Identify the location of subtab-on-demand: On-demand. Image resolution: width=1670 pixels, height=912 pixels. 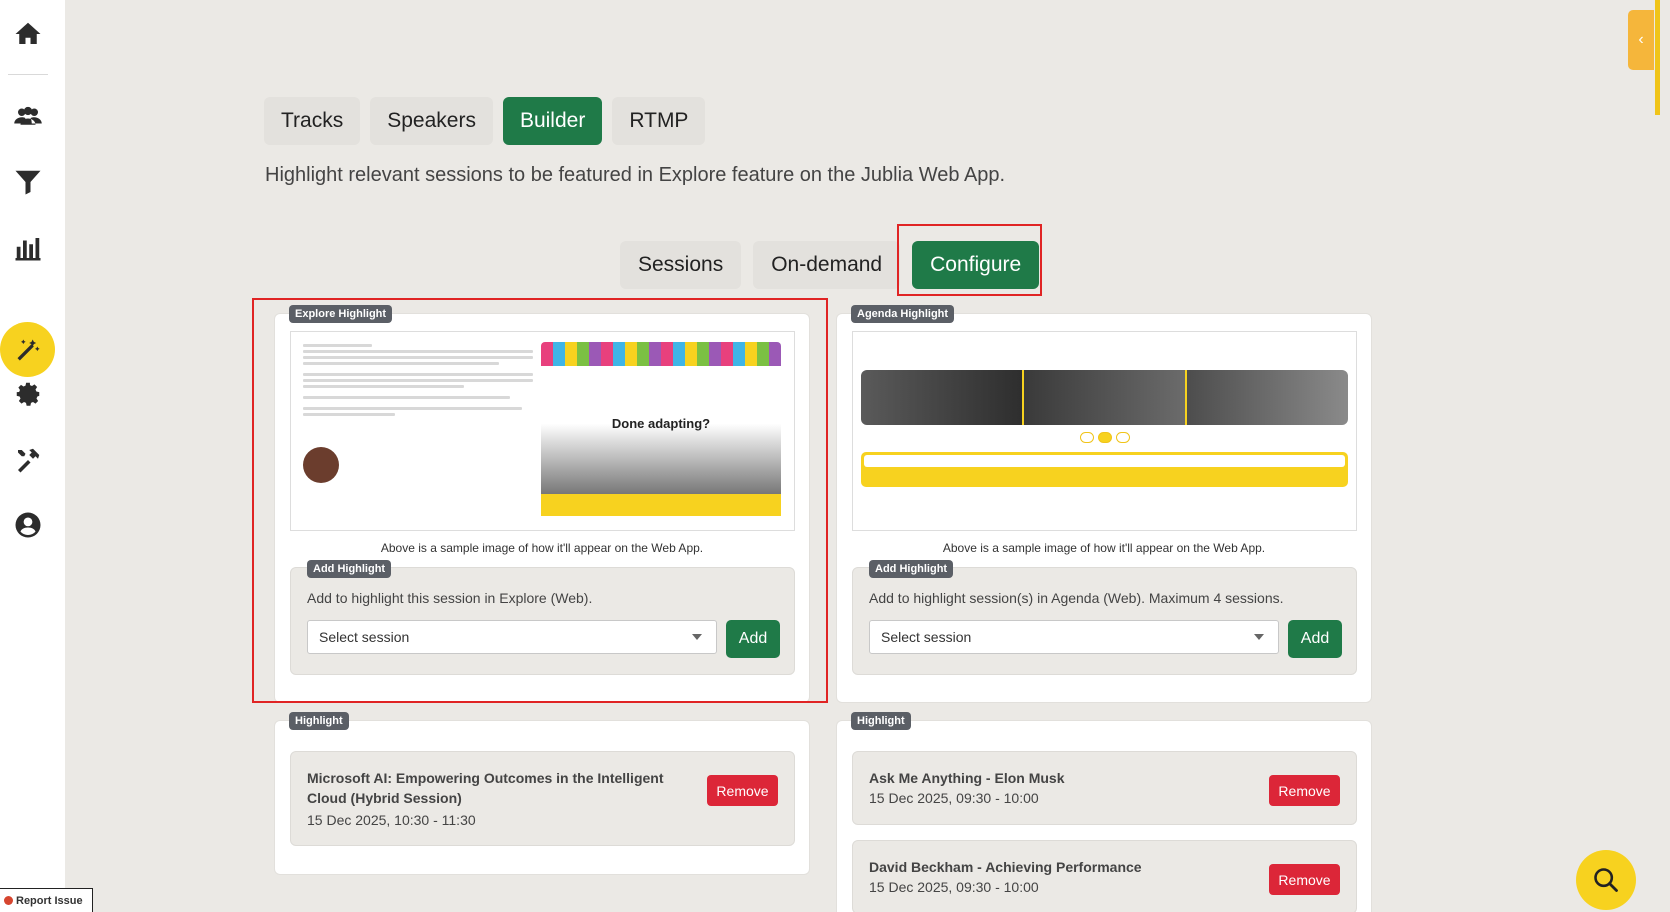
(827, 265).